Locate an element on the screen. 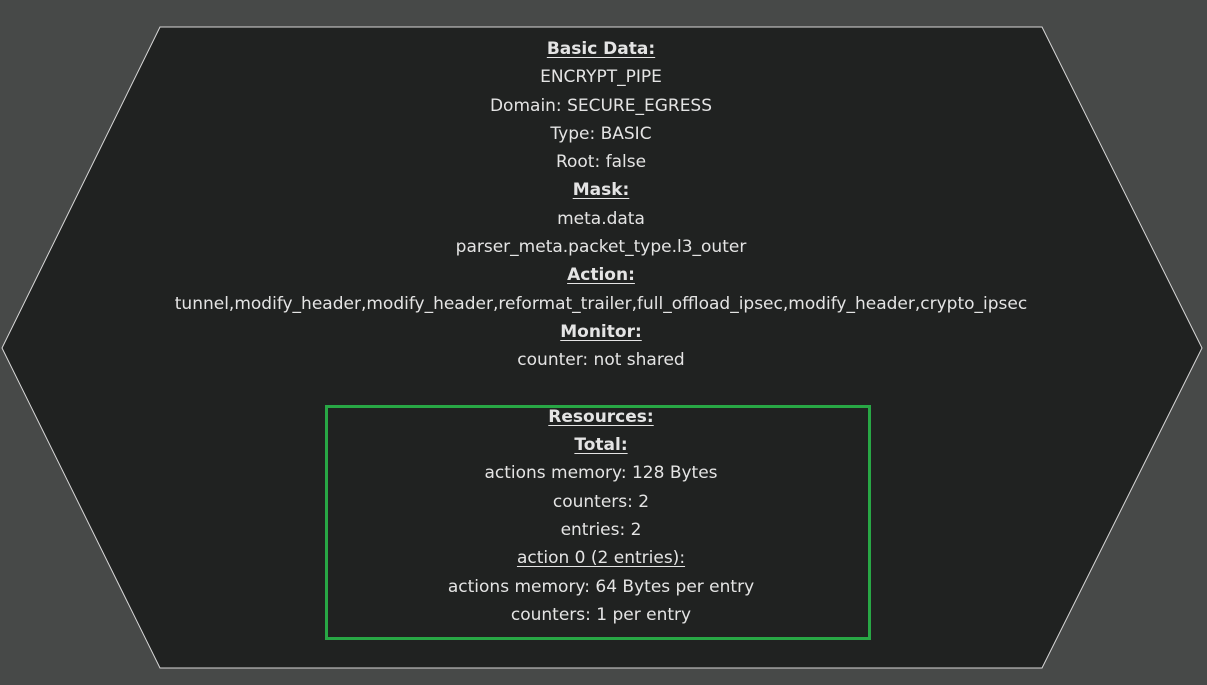 This screenshot has width=1207, height=685. action0-heading: action 0 (2 entries): is located at coordinates (601, 558).